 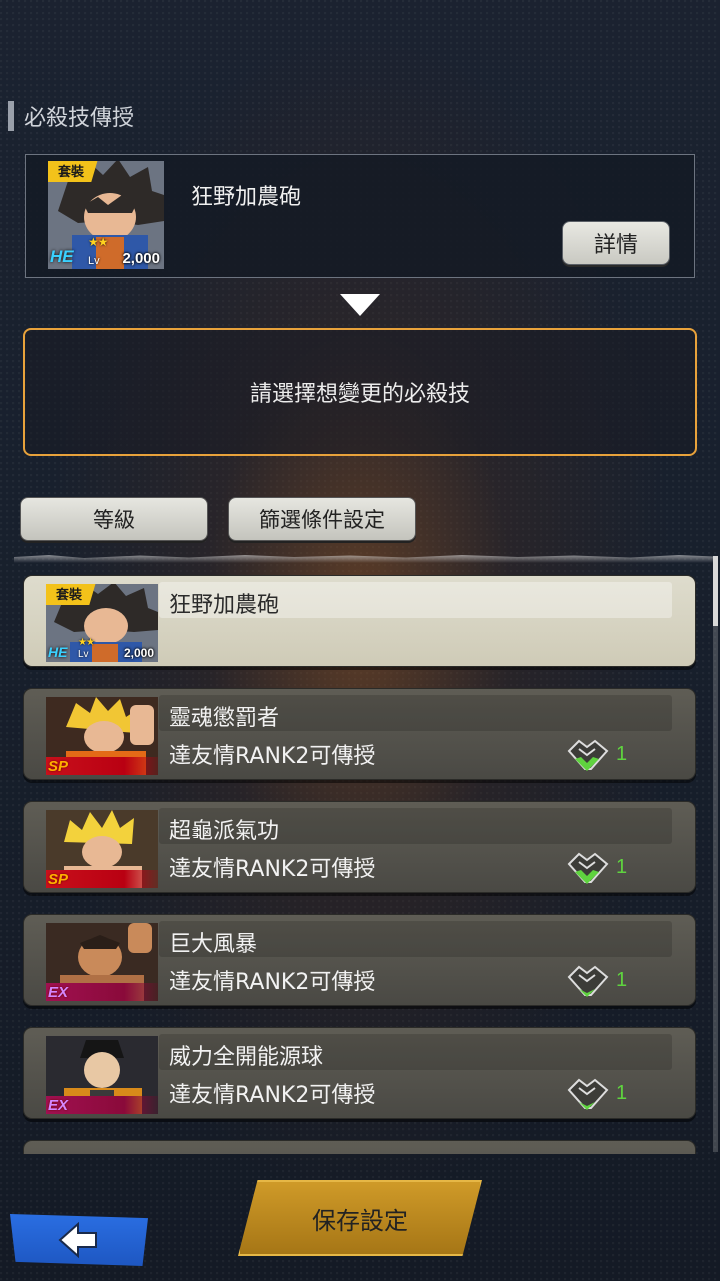 What do you see at coordinates (415, 600) in the screenshot?
I see `skill-name: 狂野加農砲` at bounding box center [415, 600].